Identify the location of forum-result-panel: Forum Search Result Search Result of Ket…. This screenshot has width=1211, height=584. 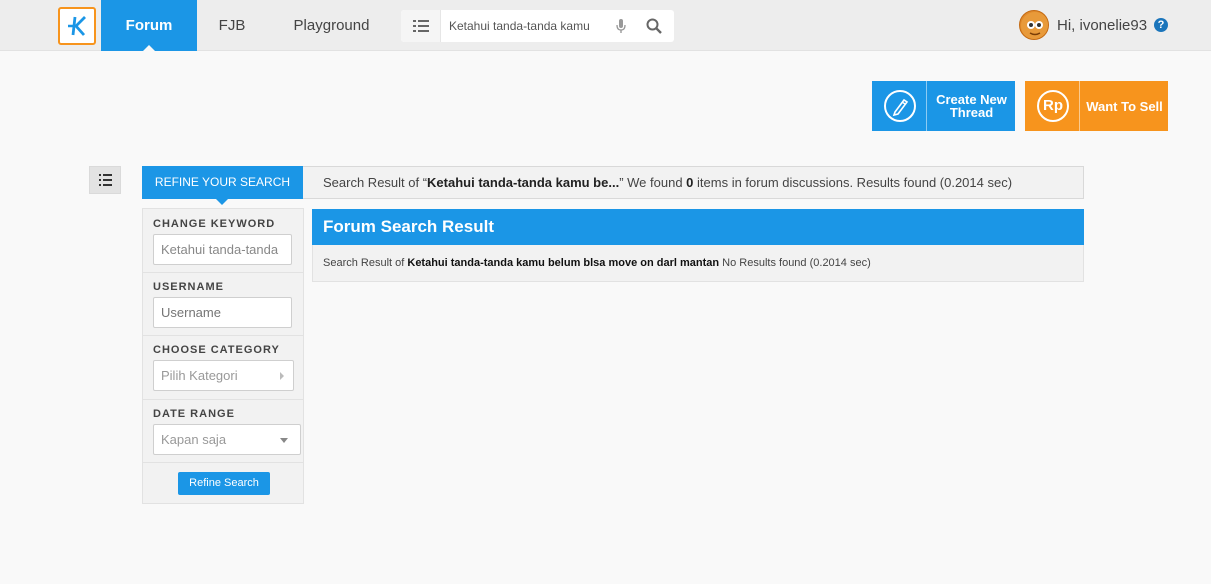
(698, 245).